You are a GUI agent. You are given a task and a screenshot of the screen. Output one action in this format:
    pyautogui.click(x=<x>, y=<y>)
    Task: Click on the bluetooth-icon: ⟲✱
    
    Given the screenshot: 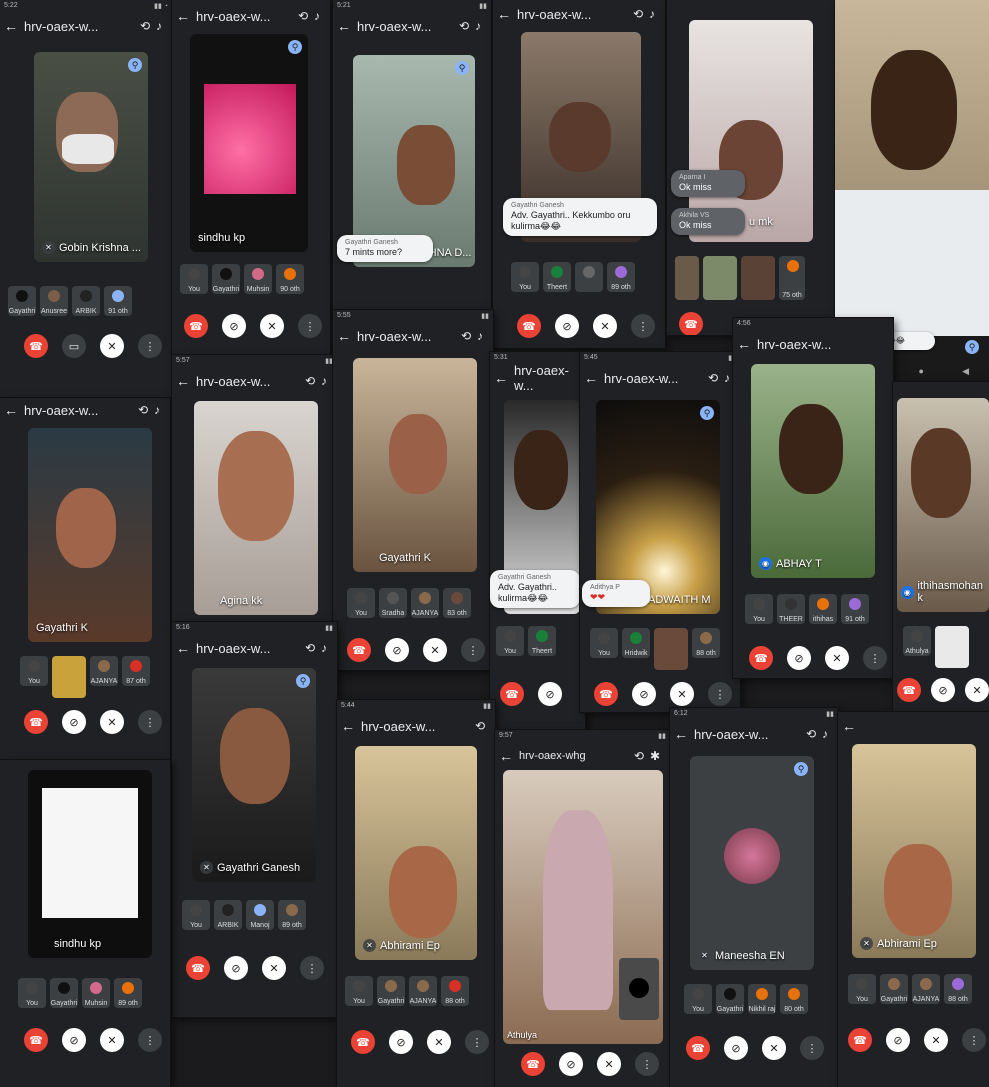 What is the action you would take?
    pyautogui.click(x=650, y=756)
    